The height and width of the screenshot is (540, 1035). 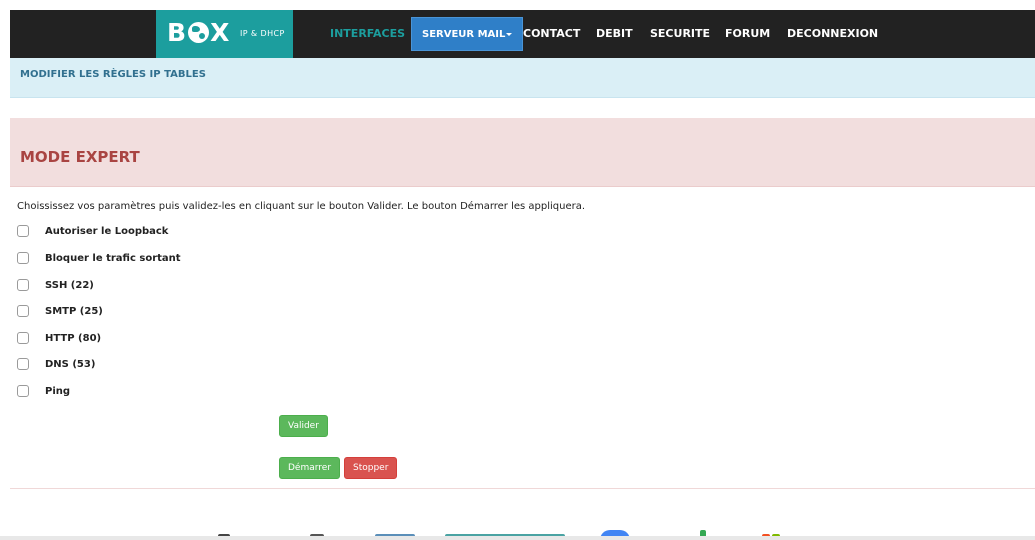 What do you see at coordinates (614, 34) in the screenshot?
I see `nav-debit: DEBIT` at bounding box center [614, 34].